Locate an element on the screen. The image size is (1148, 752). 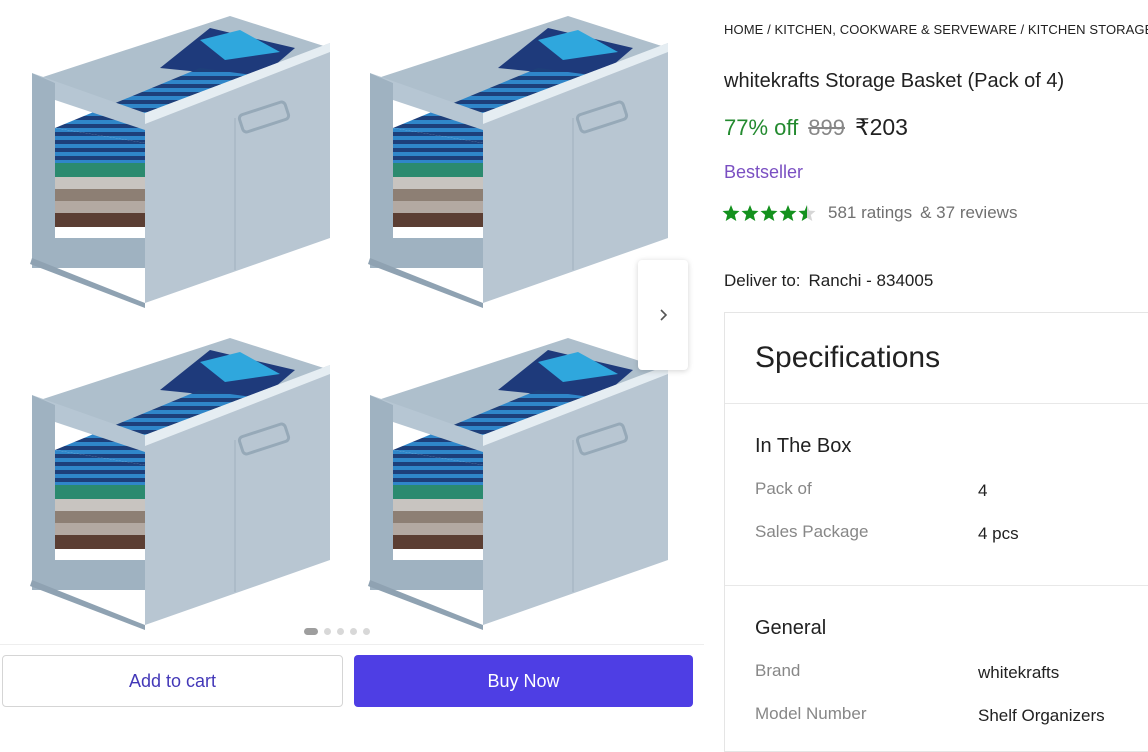
spec-key: Model Number is located at coordinates (811, 713).